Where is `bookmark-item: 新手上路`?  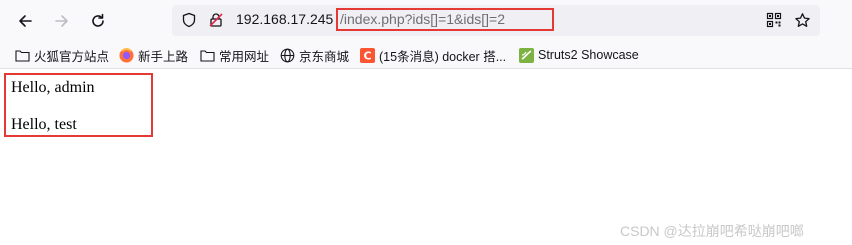 bookmark-item: 新手上路 is located at coordinates (153, 55).